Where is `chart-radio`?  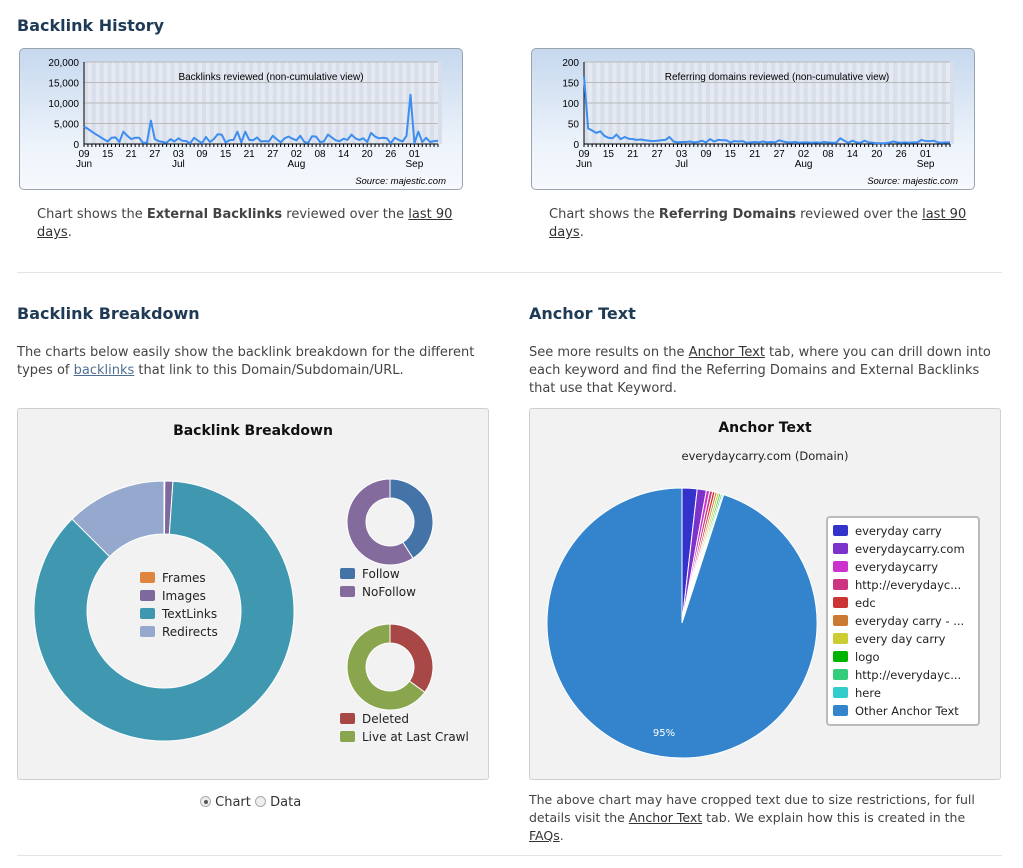
chart-radio is located at coordinates (205, 801).